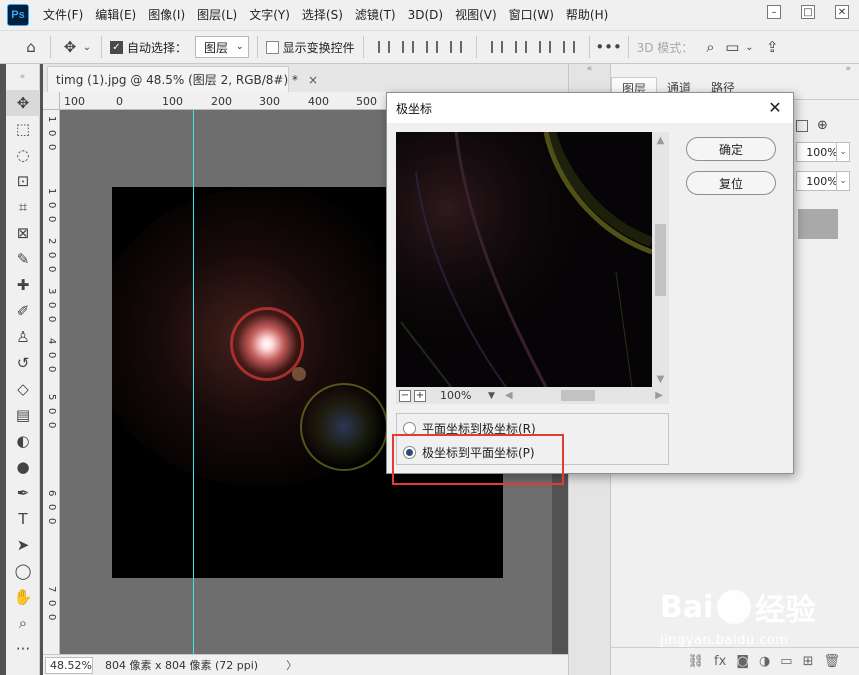  I want to click on lock-pixels-icon, so click(802, 126).